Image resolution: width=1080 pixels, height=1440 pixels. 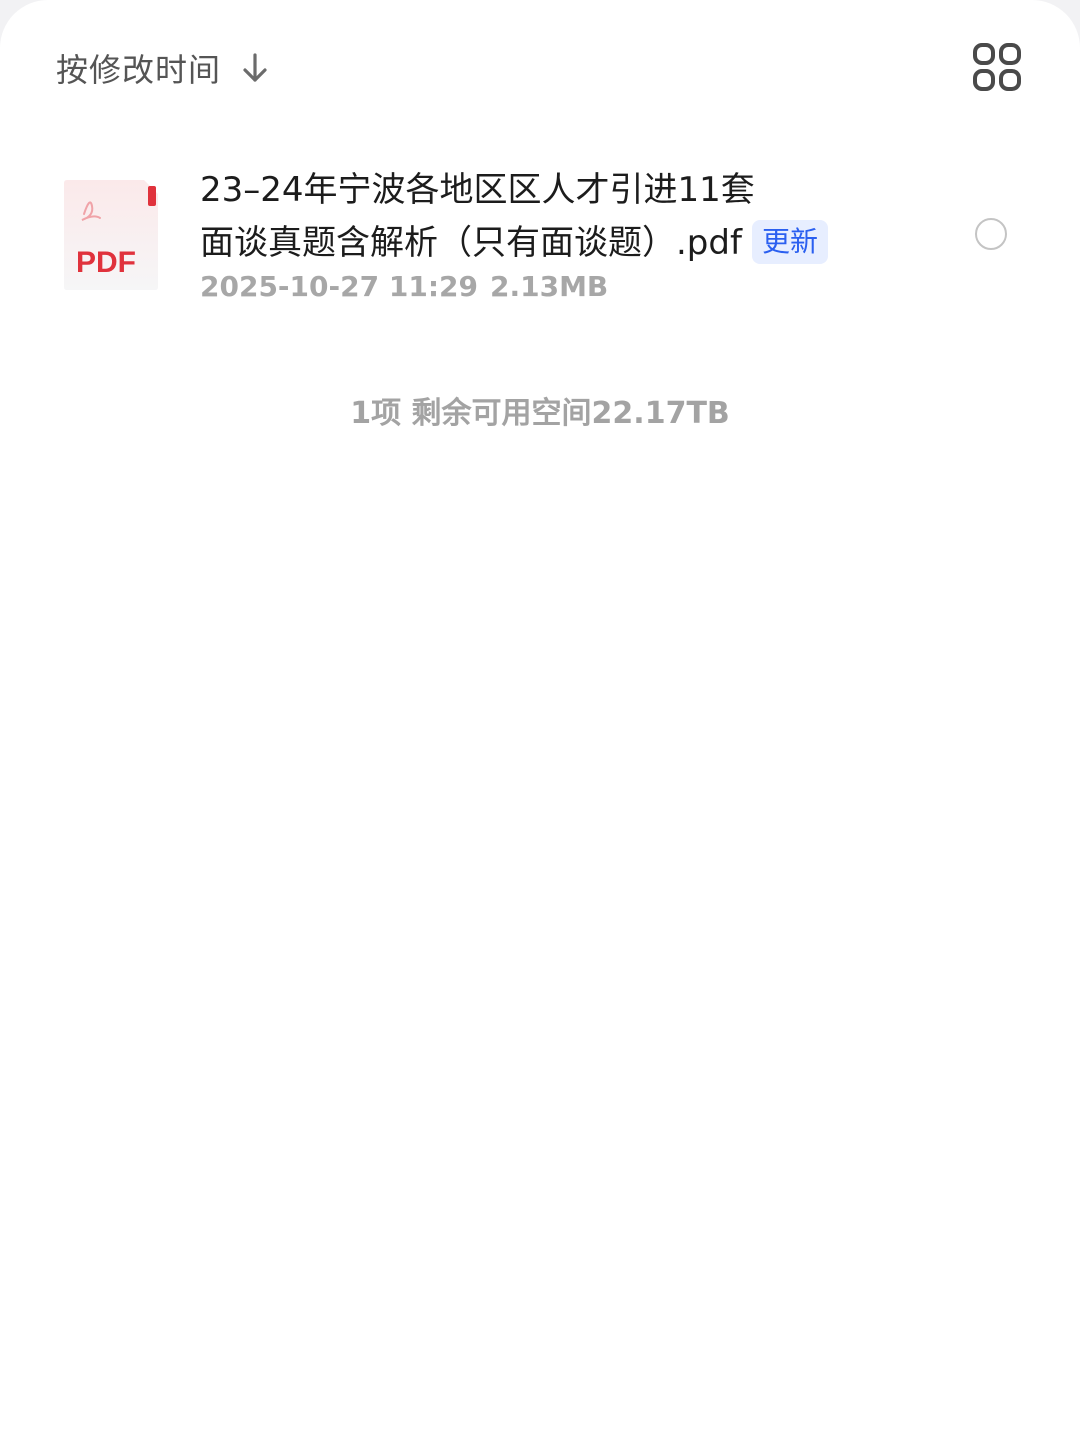 I want to click on file-name-line-1: 23–24年宁波各地区区人才引进11套, so click(x=477, y=190).